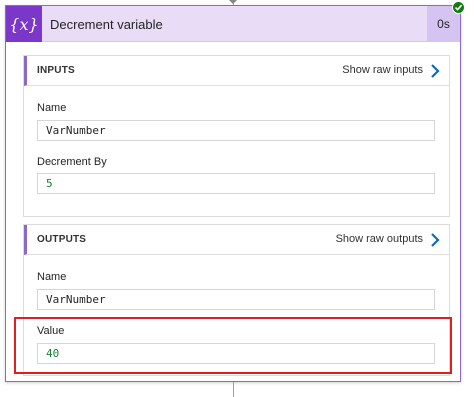 The height and width of the screenshot is (397, 474). Describe the element at coordinates (76, 130) in the screenshot. I see `input-name-text: VarNumber` at that location.